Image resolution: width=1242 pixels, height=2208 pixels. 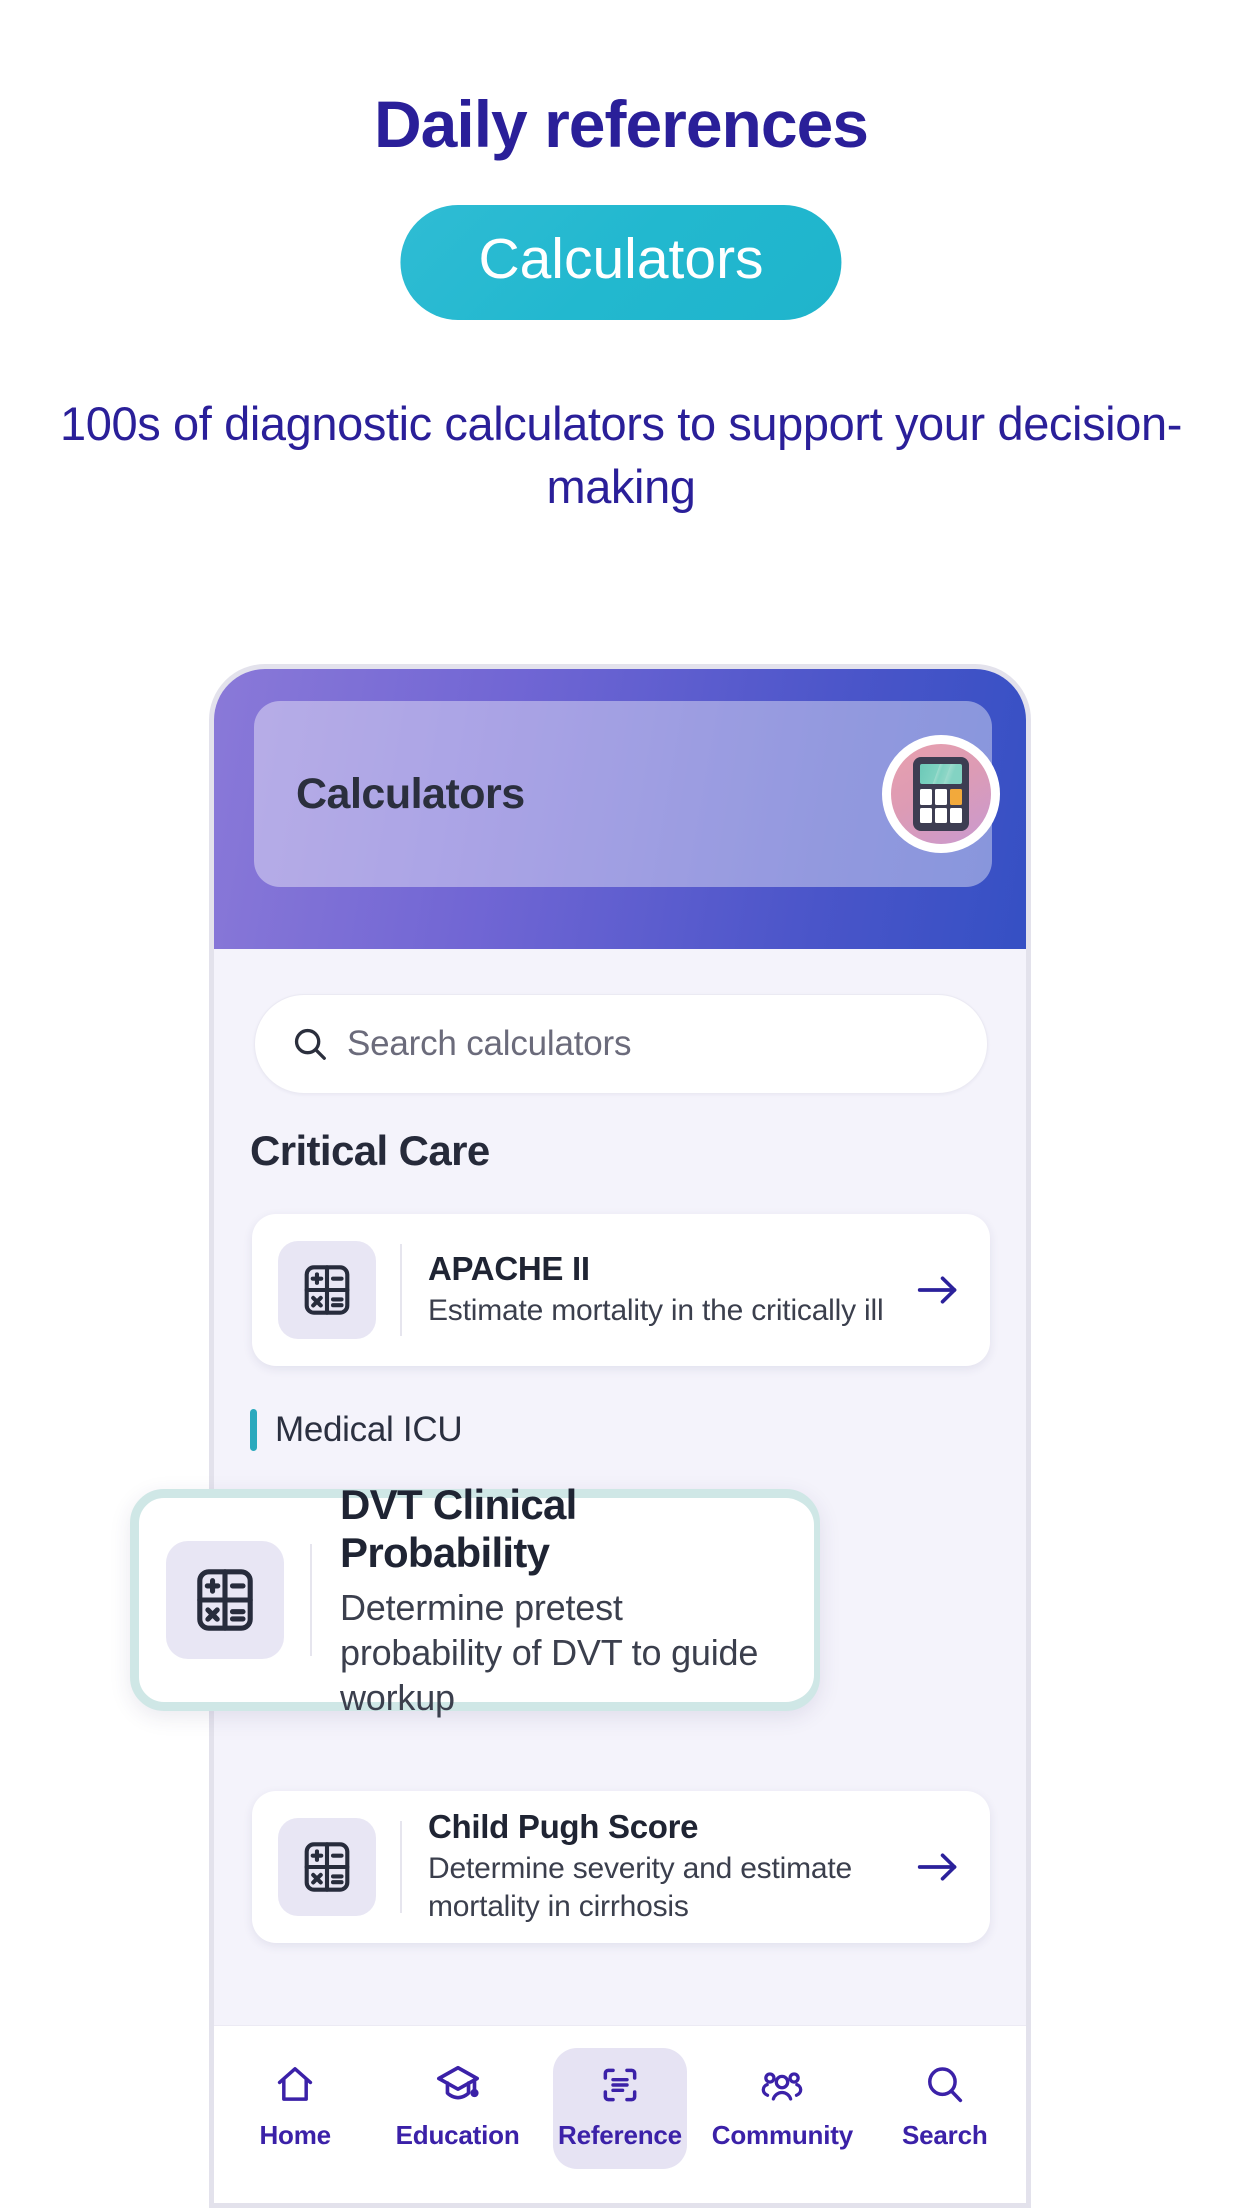 What do you see at coordinates (620, 2135) in the screenshot?
I see `nav-label: Reference` at bounding box center [620, 2135].